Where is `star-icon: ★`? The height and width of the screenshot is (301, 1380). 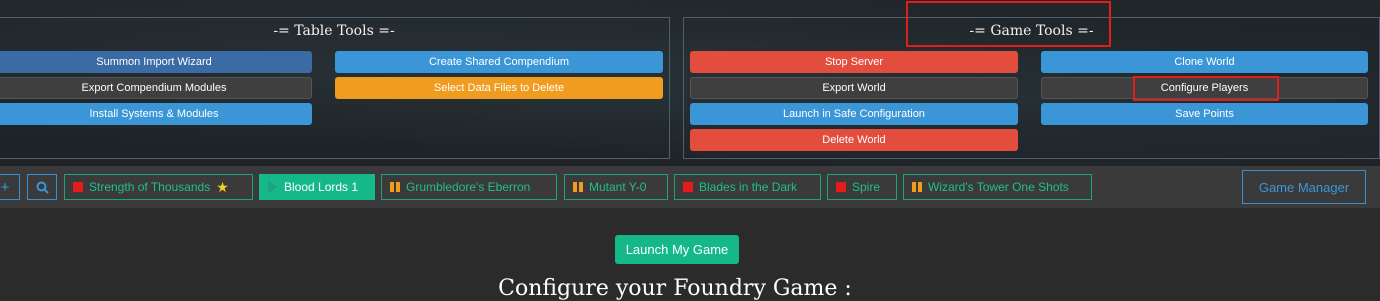 star-icon: ★ is located at coordinates (222, 186).